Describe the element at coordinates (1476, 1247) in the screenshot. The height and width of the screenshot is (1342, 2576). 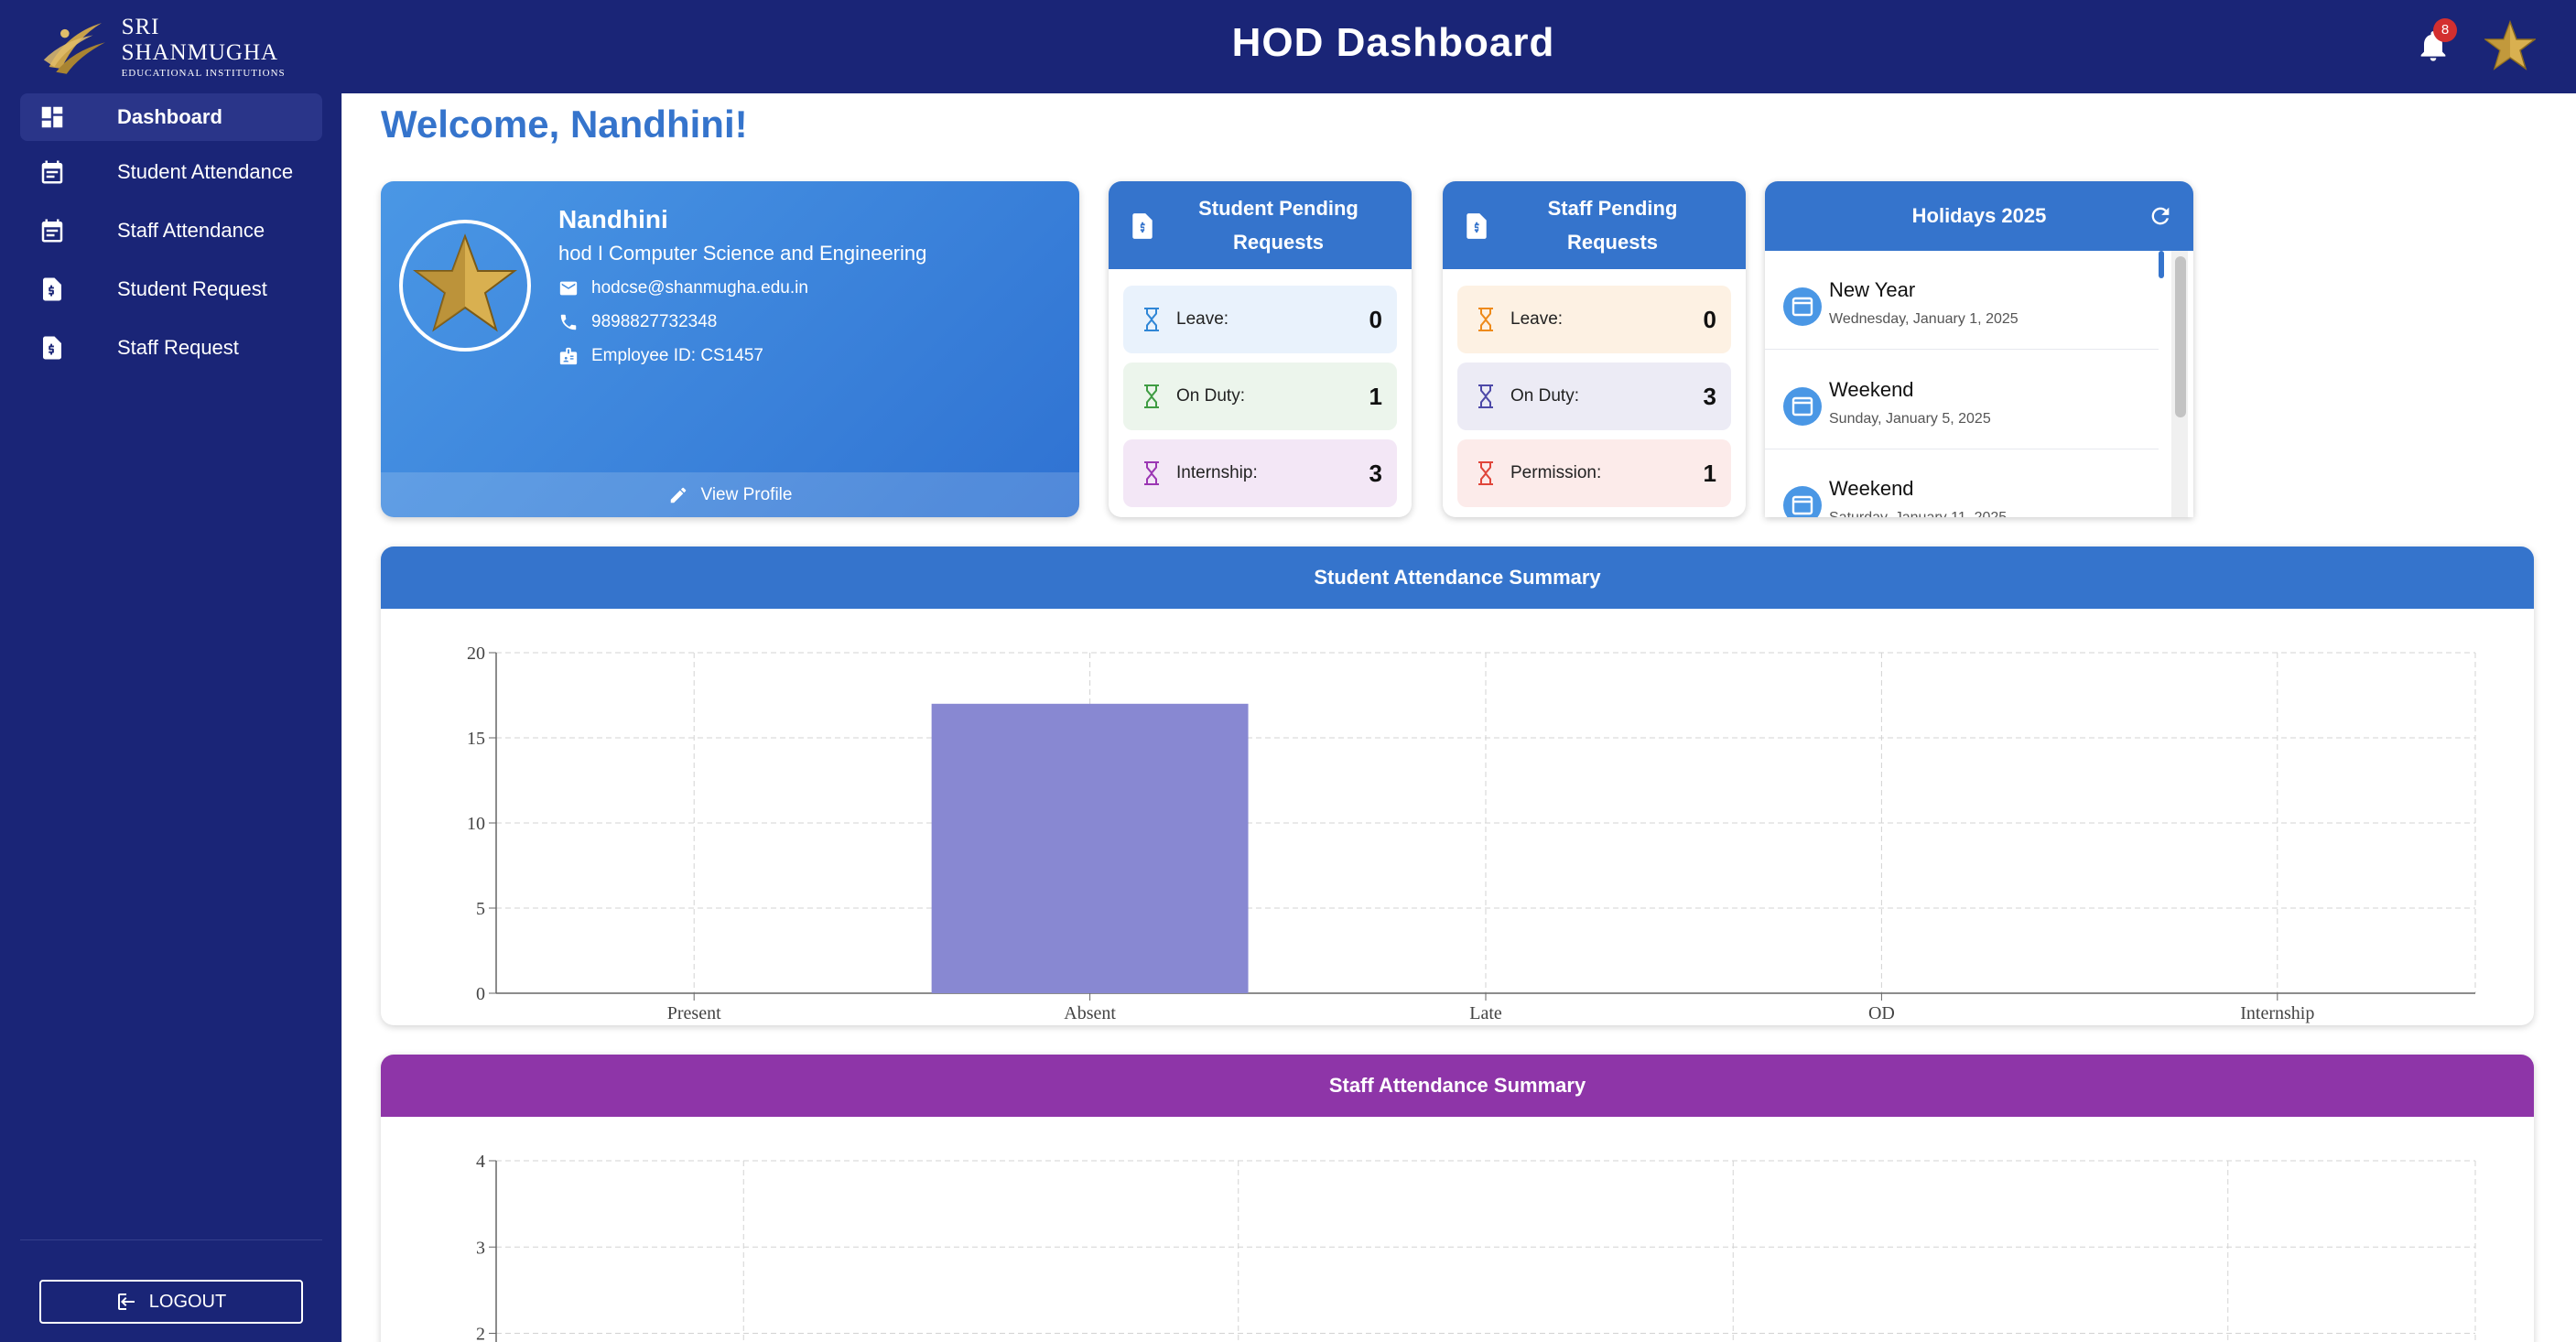
I see `staff-attendance-chart: 2 3 4` at that location.